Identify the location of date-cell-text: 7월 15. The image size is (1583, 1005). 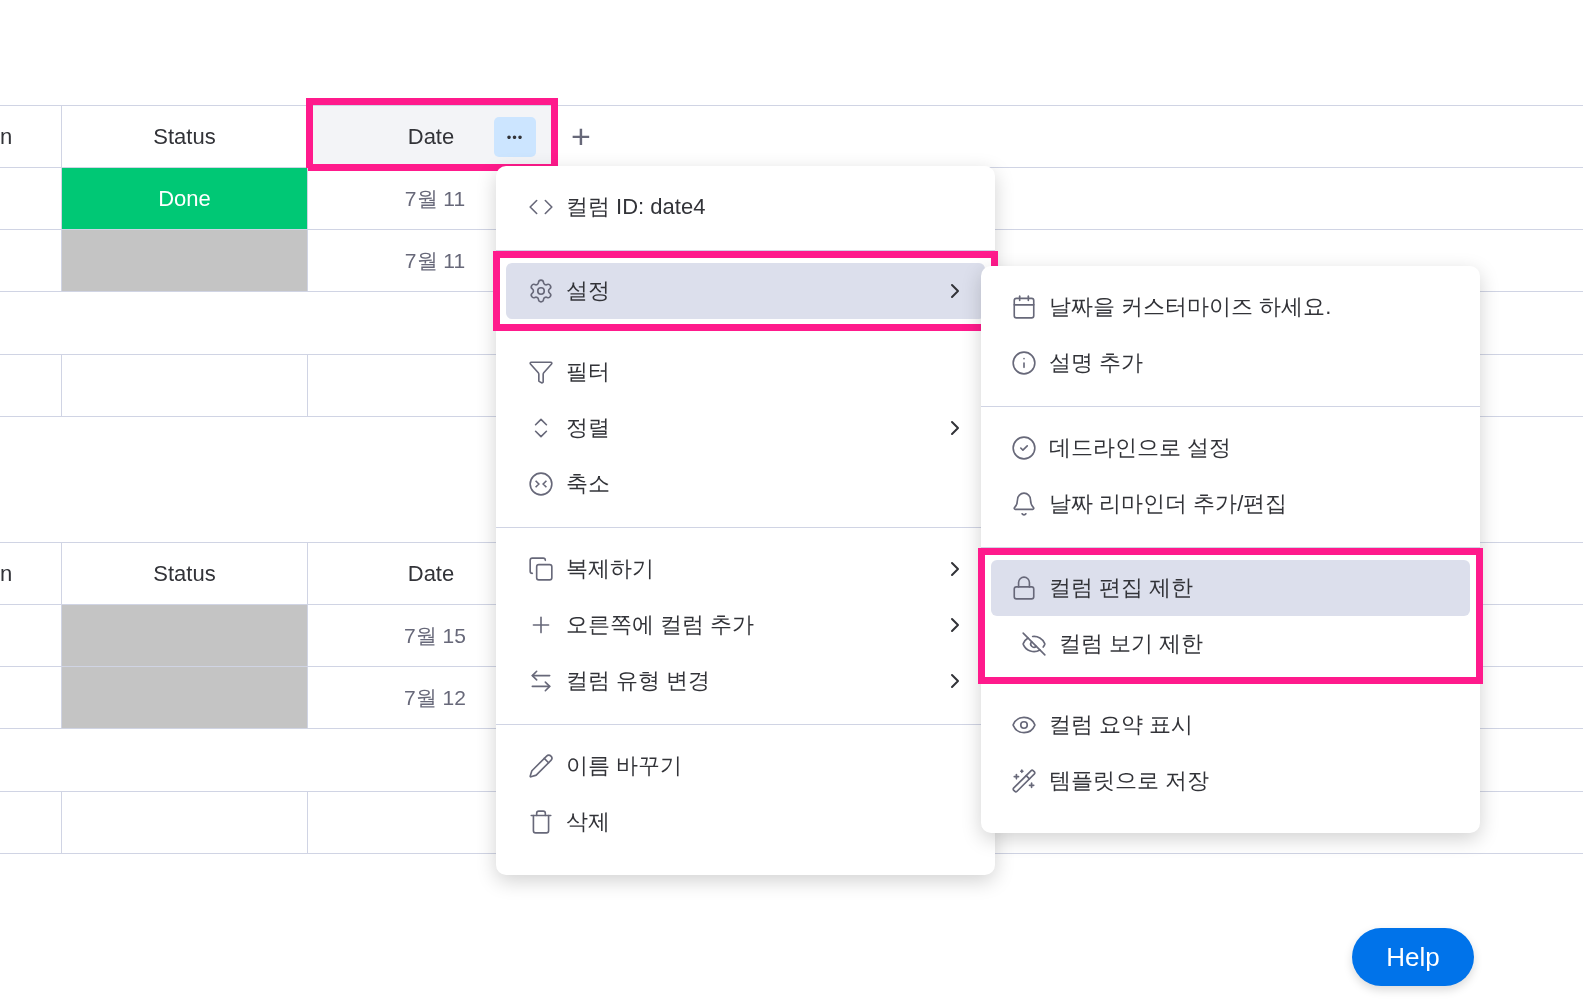
(435, 635).